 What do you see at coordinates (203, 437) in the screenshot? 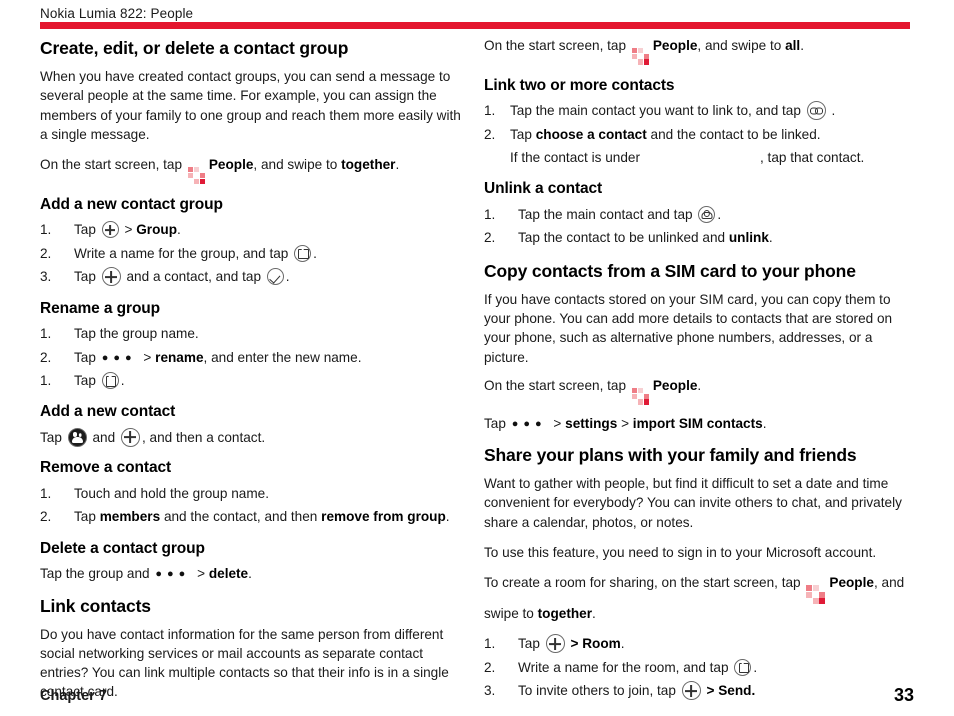
I see `add-contact-tail: , and then a contact.` at bounding box center [203, 437].